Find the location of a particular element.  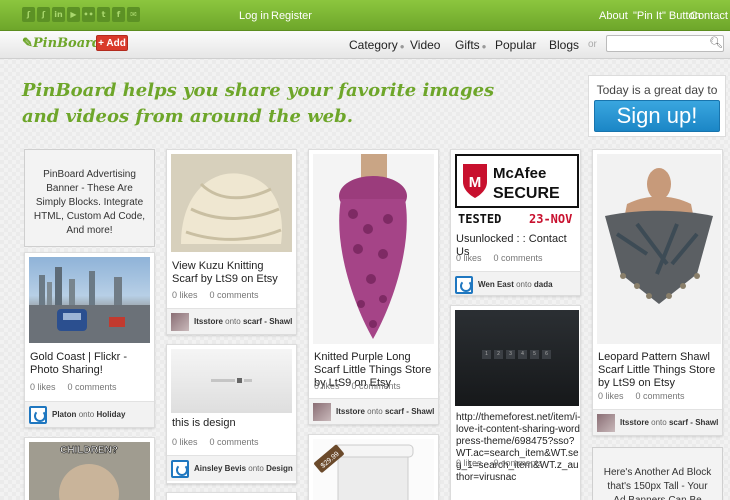

nav-video: Video is located at coordinates (425, 45).